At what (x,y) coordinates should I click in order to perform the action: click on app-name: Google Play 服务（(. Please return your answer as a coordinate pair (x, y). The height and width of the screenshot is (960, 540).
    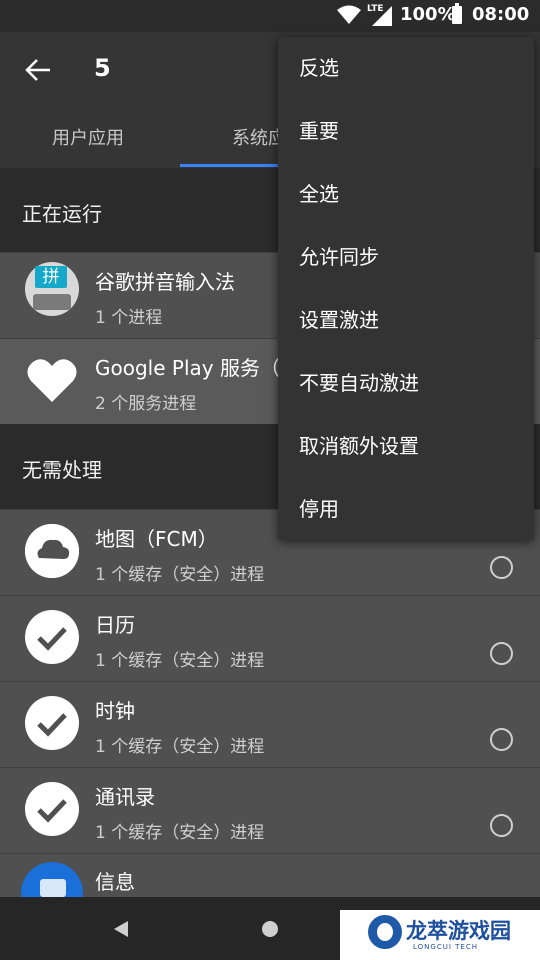
    Looking at the image, I should click on (191, 368).